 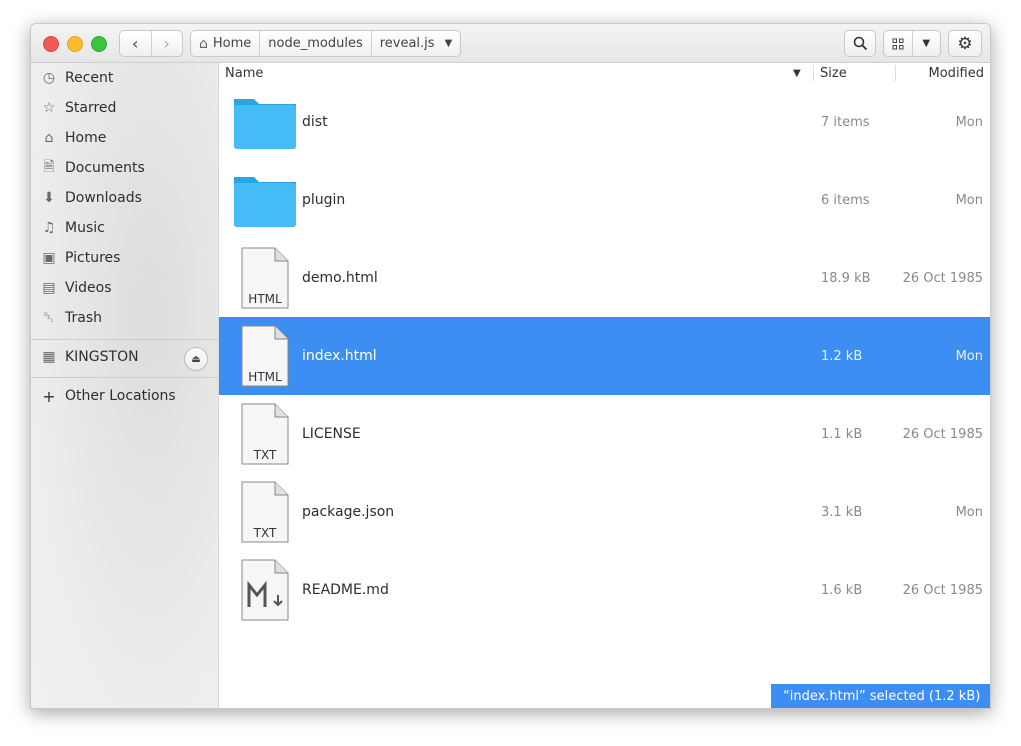 I want to click on column-modified: Modified, so click(x=956, y=73).